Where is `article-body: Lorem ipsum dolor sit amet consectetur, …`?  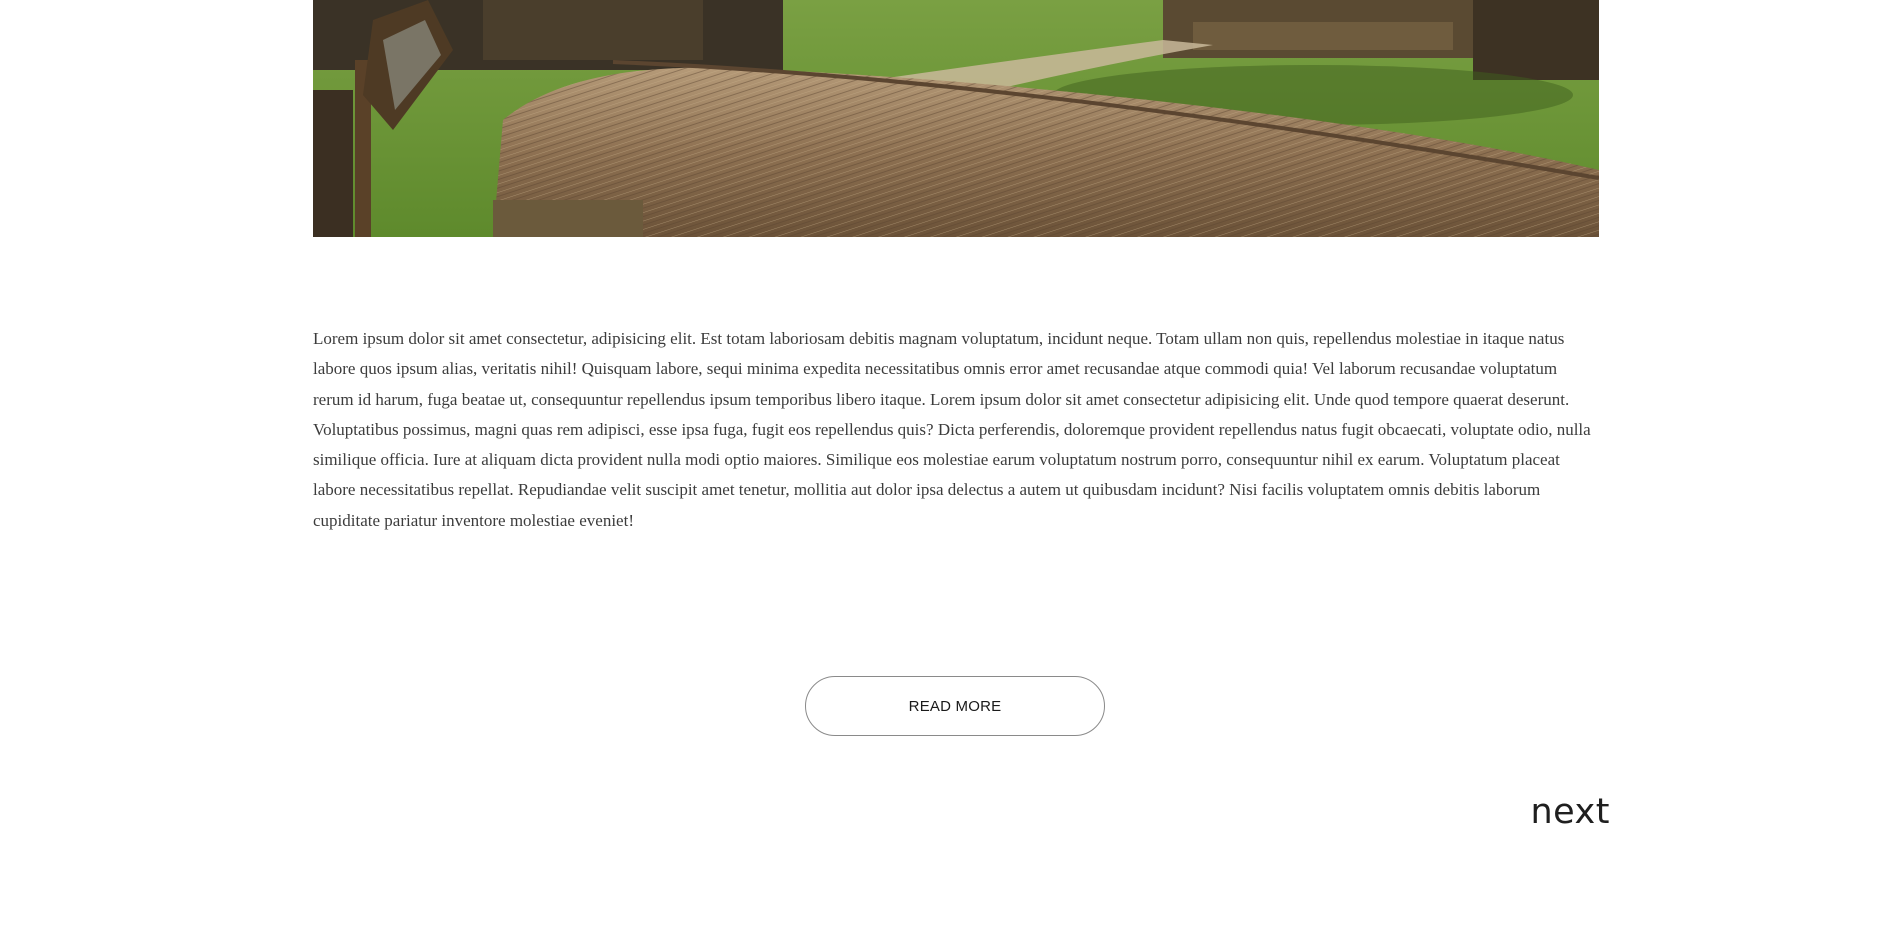
article-body: Lorem ipsum dolor sit amet consectetur, … is located at coordinates (952, 429).